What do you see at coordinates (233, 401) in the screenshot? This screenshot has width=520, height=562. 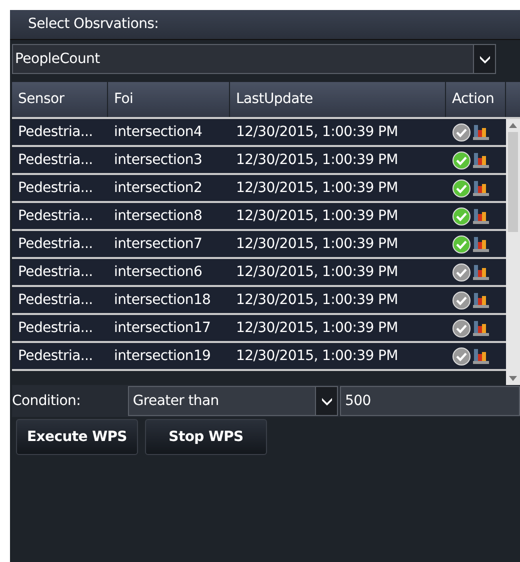 I see `operator-dropdown: Greater than` at bounding box center [233, 401].